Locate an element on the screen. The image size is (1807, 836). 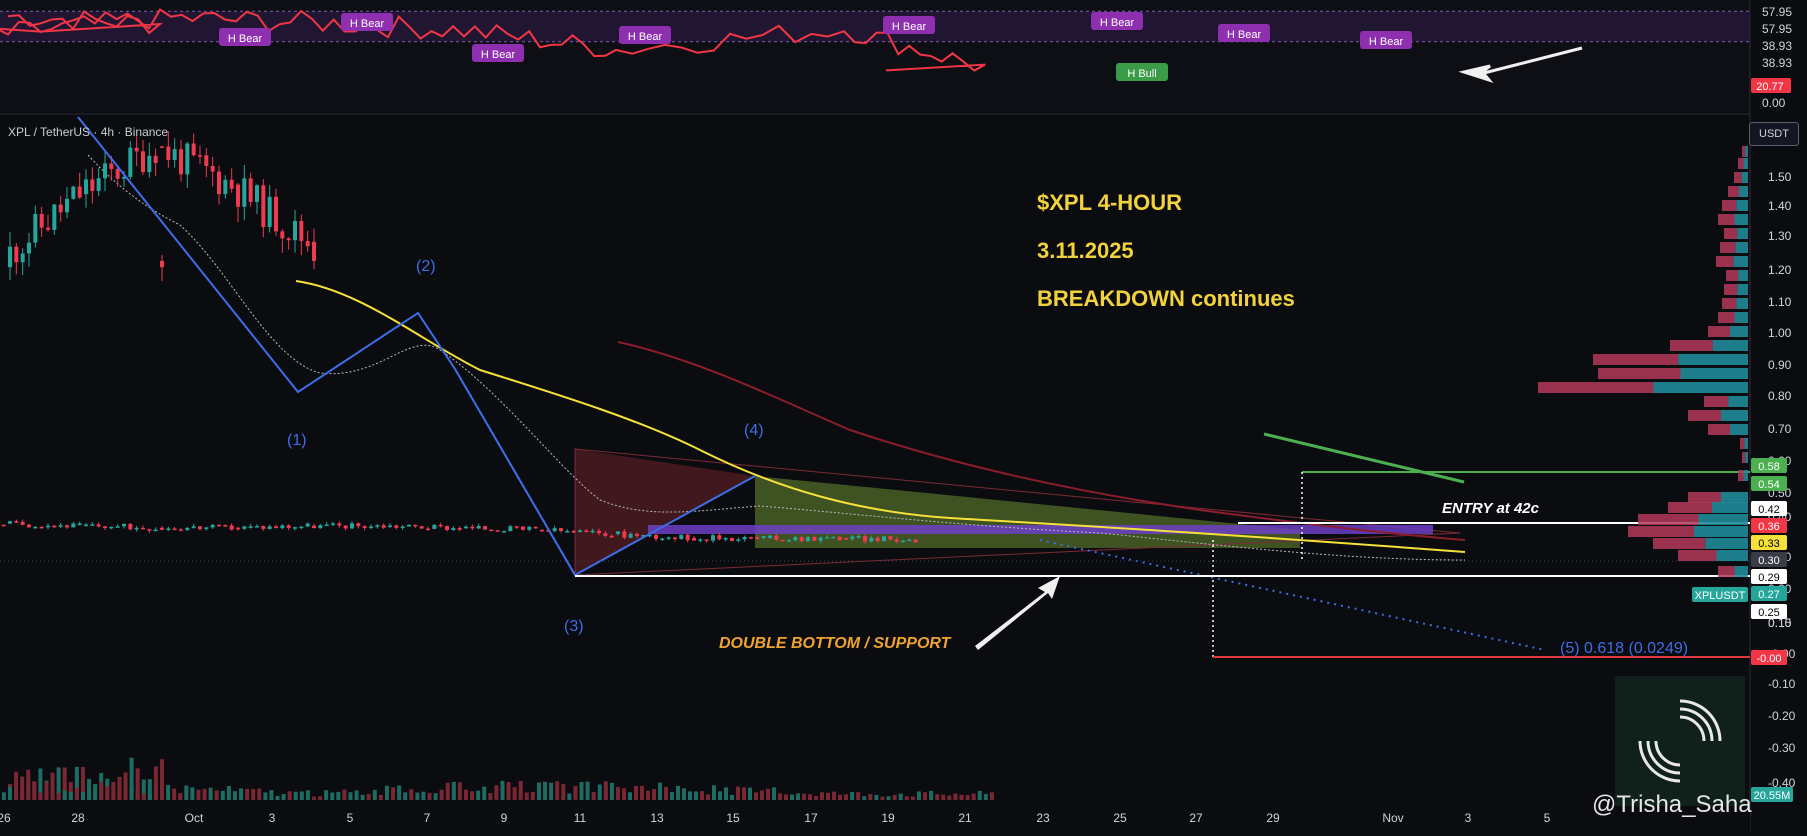
order-block-band is located at coordinates (1040, 529).